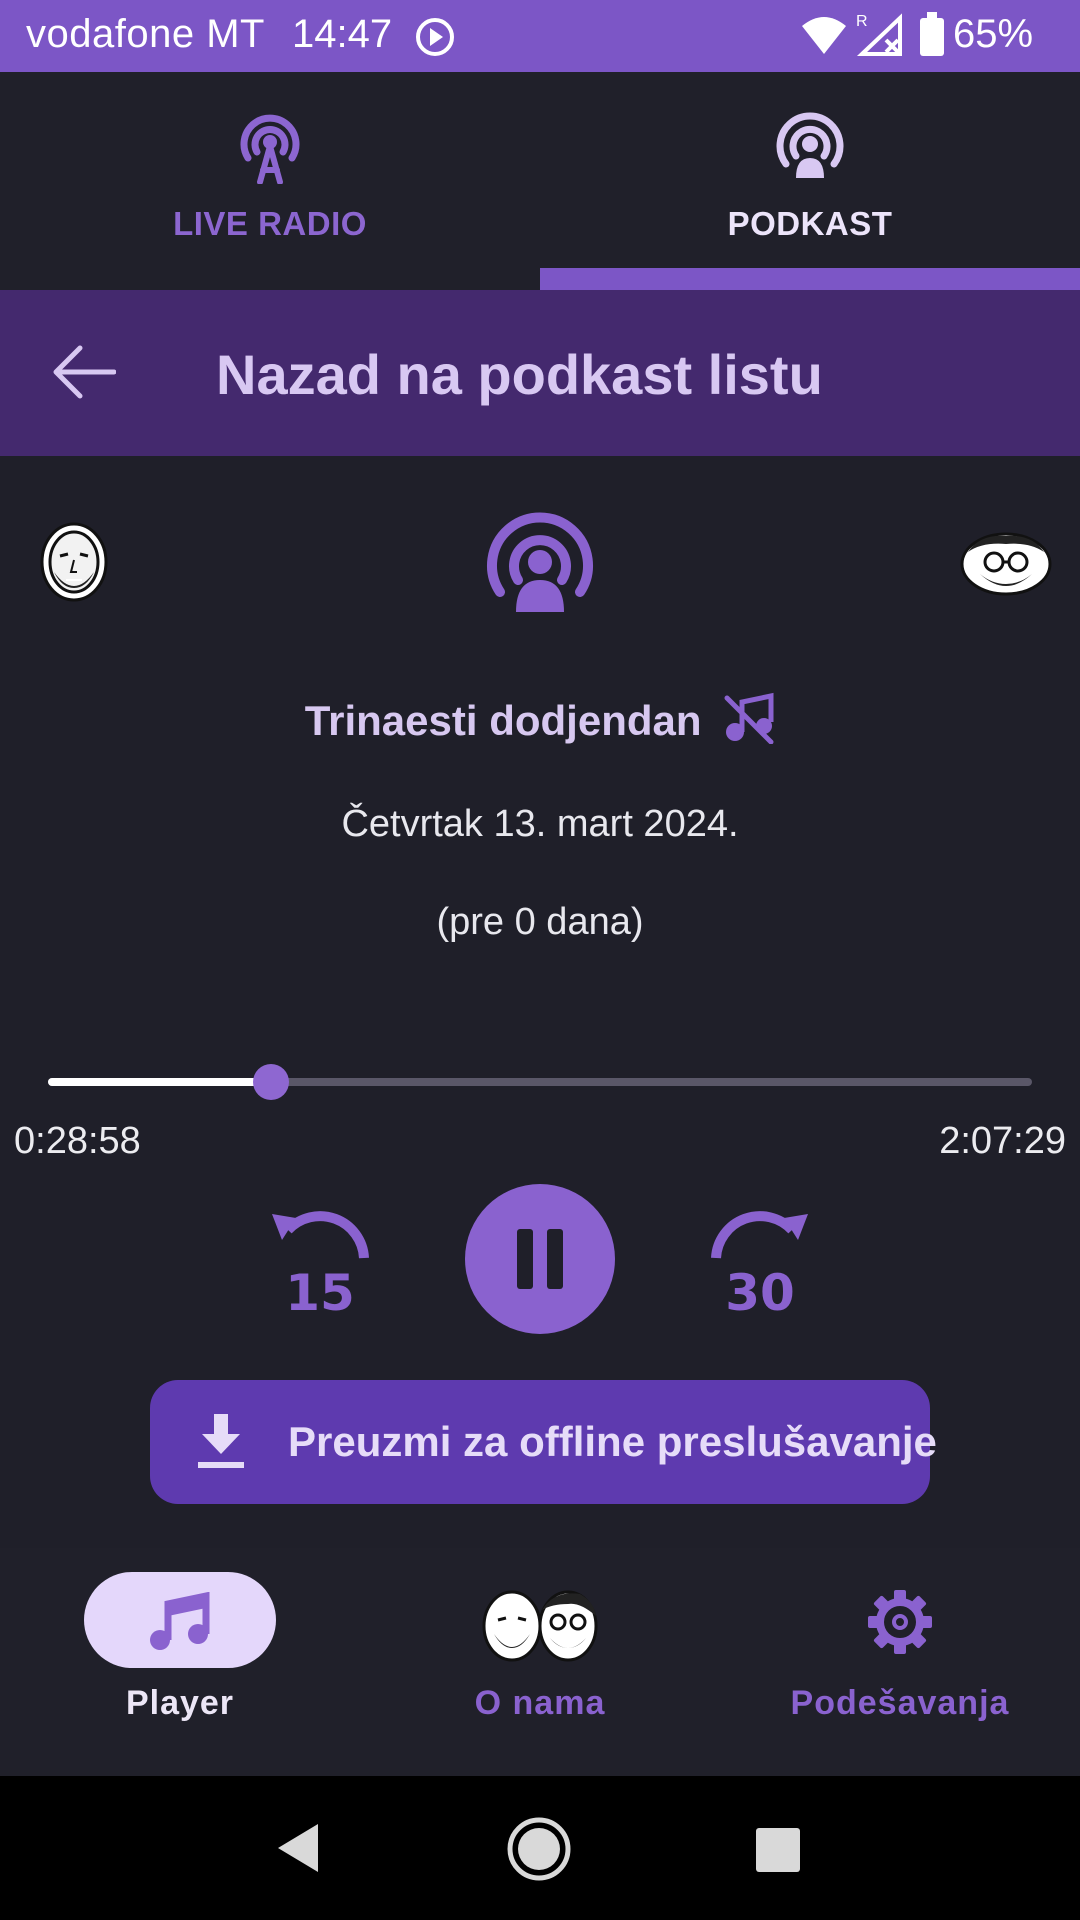 This screenshot has height=1920, width=1080. What do you see at coordinates (320, 1290) in the screenshot?
I see `rewind-label: 15` at bounding box center [320, 1290].